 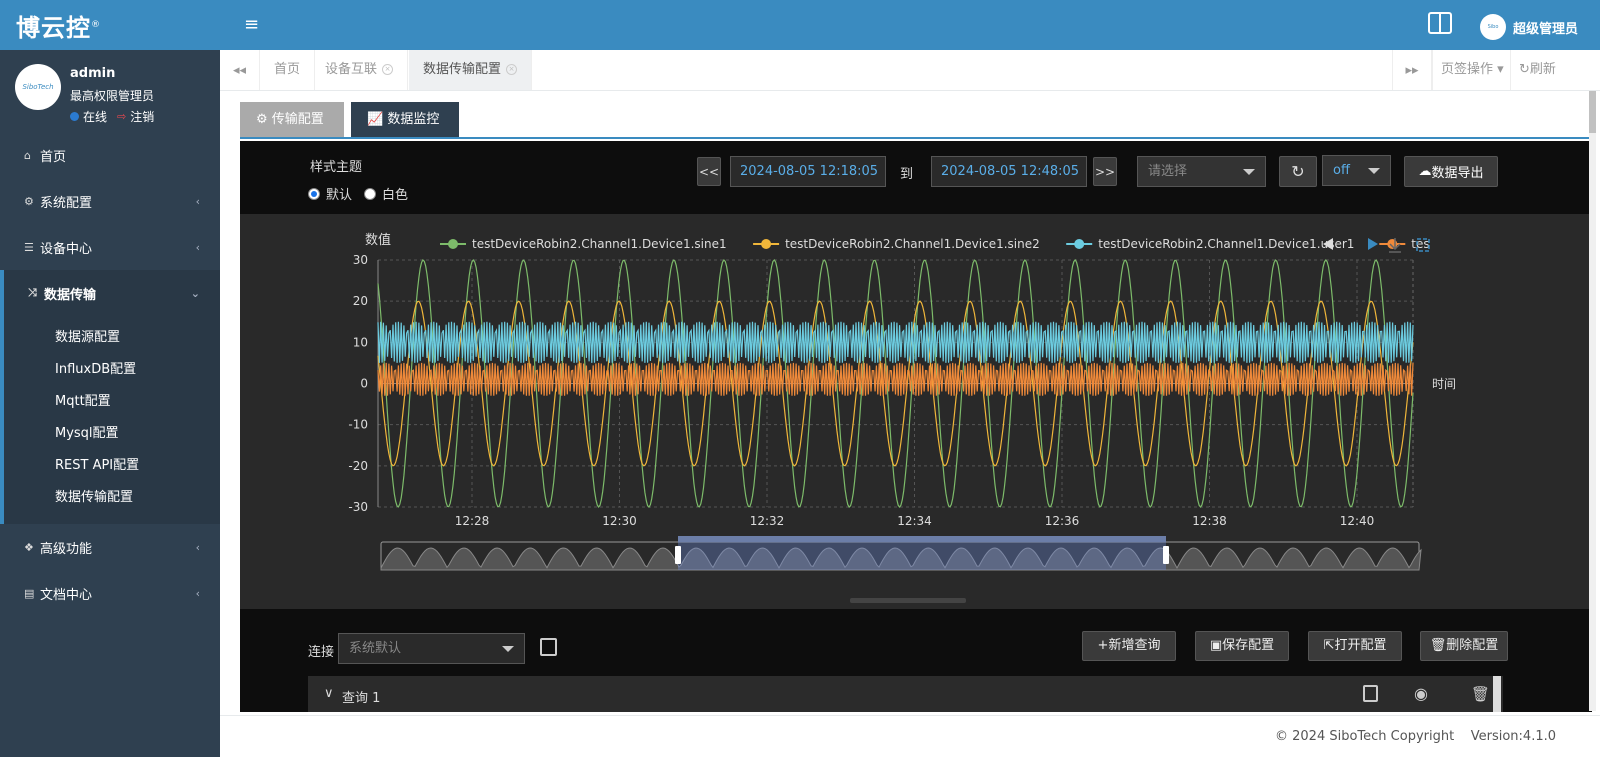 What do you see at coordinates (112, 466) in the screenshot?
I see `sidebar-subitem-rest-api: REST API配置` at bounding box center [112, 466].